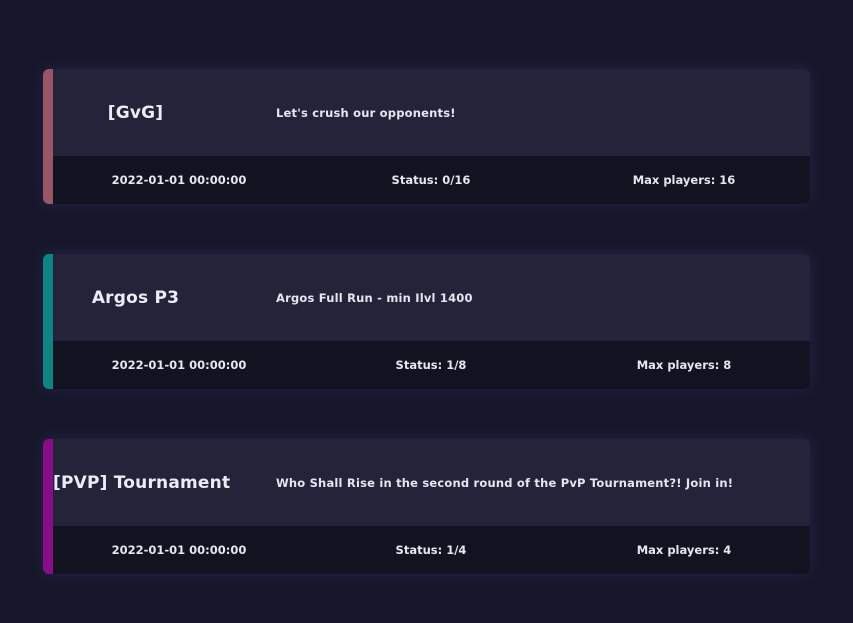  I want to click on event-status: Status: 1/4, so click(431, 550).